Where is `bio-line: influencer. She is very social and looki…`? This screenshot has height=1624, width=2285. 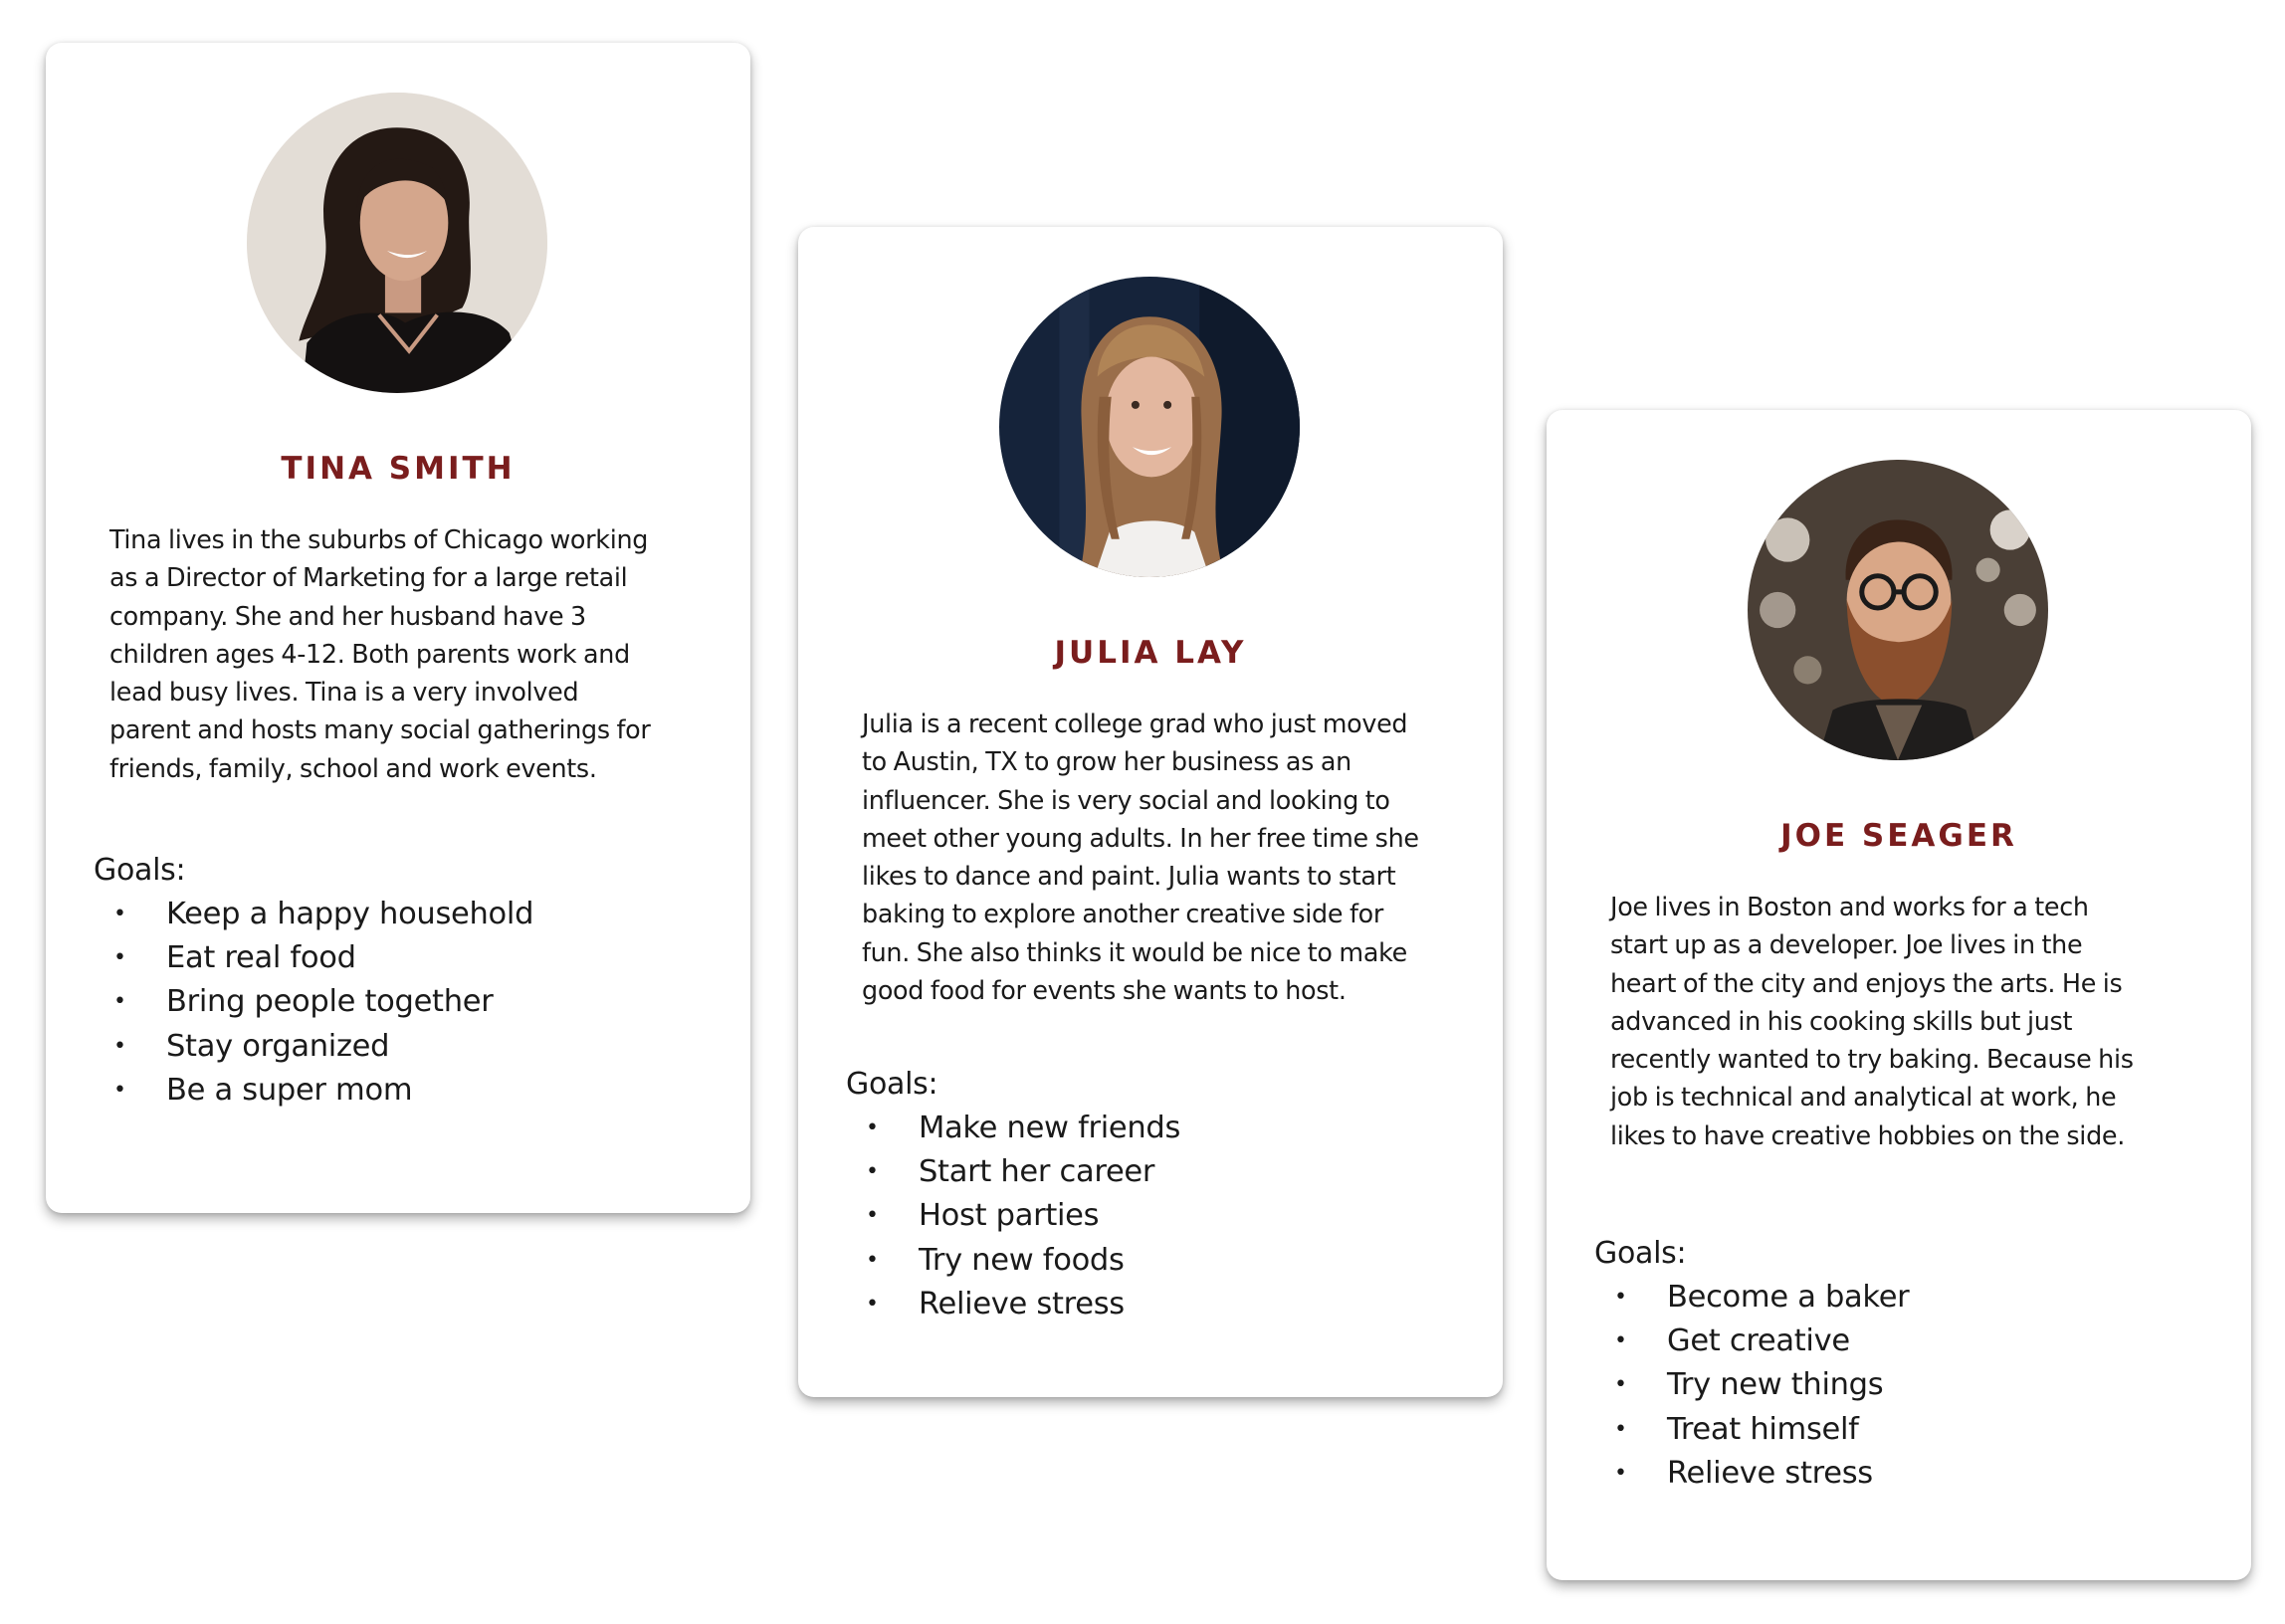 bio-line: influencer. She is very social and looki… is located at coordinates (1126, 800).